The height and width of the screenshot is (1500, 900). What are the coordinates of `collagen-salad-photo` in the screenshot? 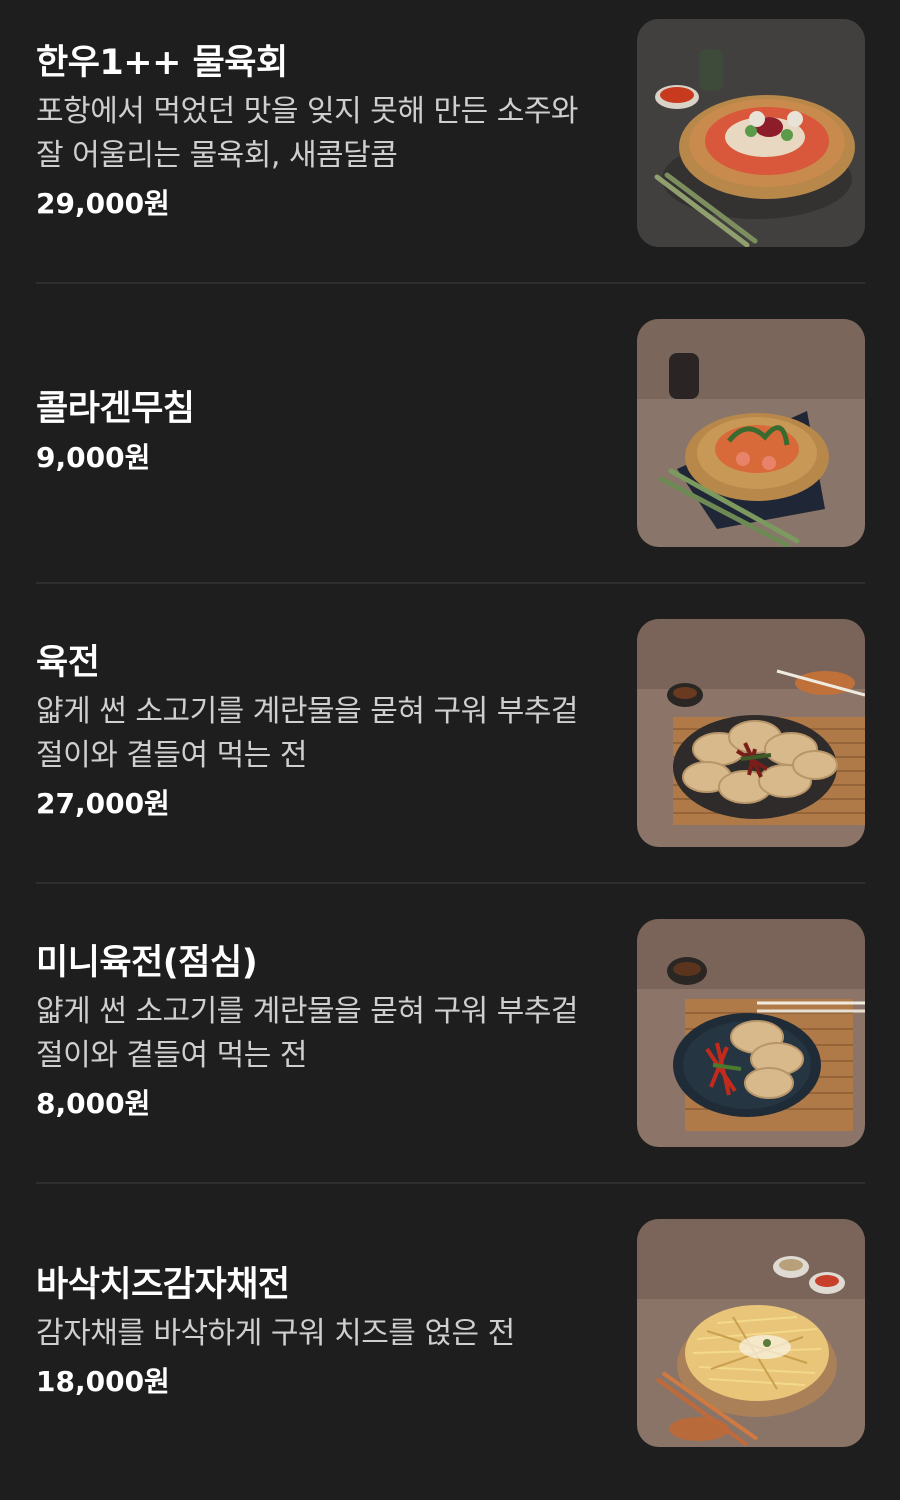 It's located at (751, 433).